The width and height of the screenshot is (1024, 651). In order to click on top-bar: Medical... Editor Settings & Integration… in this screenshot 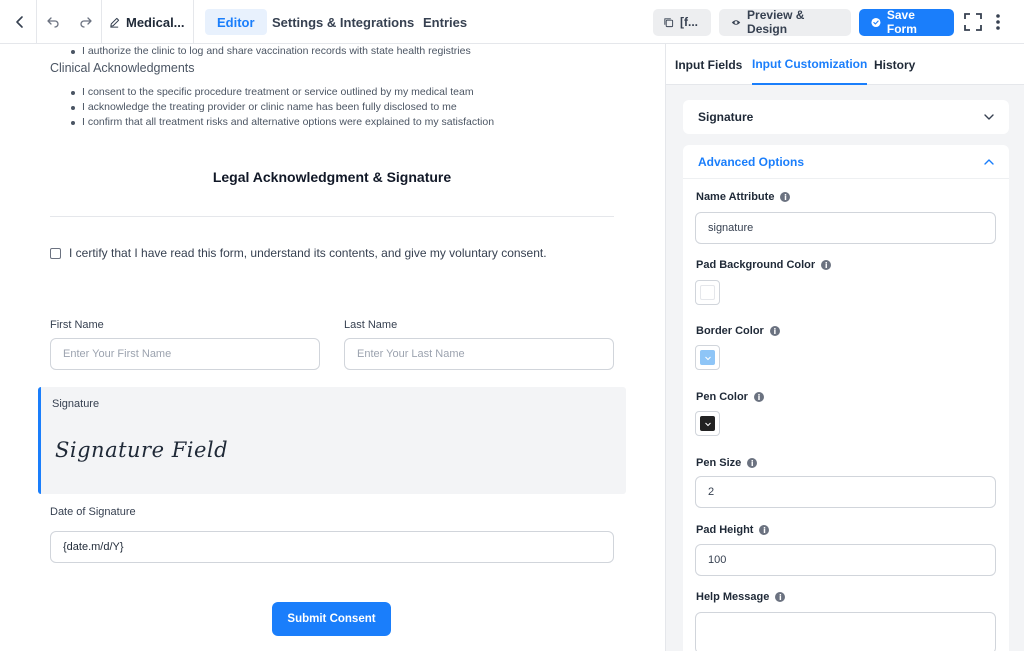, I will do `click(512, 22)`.